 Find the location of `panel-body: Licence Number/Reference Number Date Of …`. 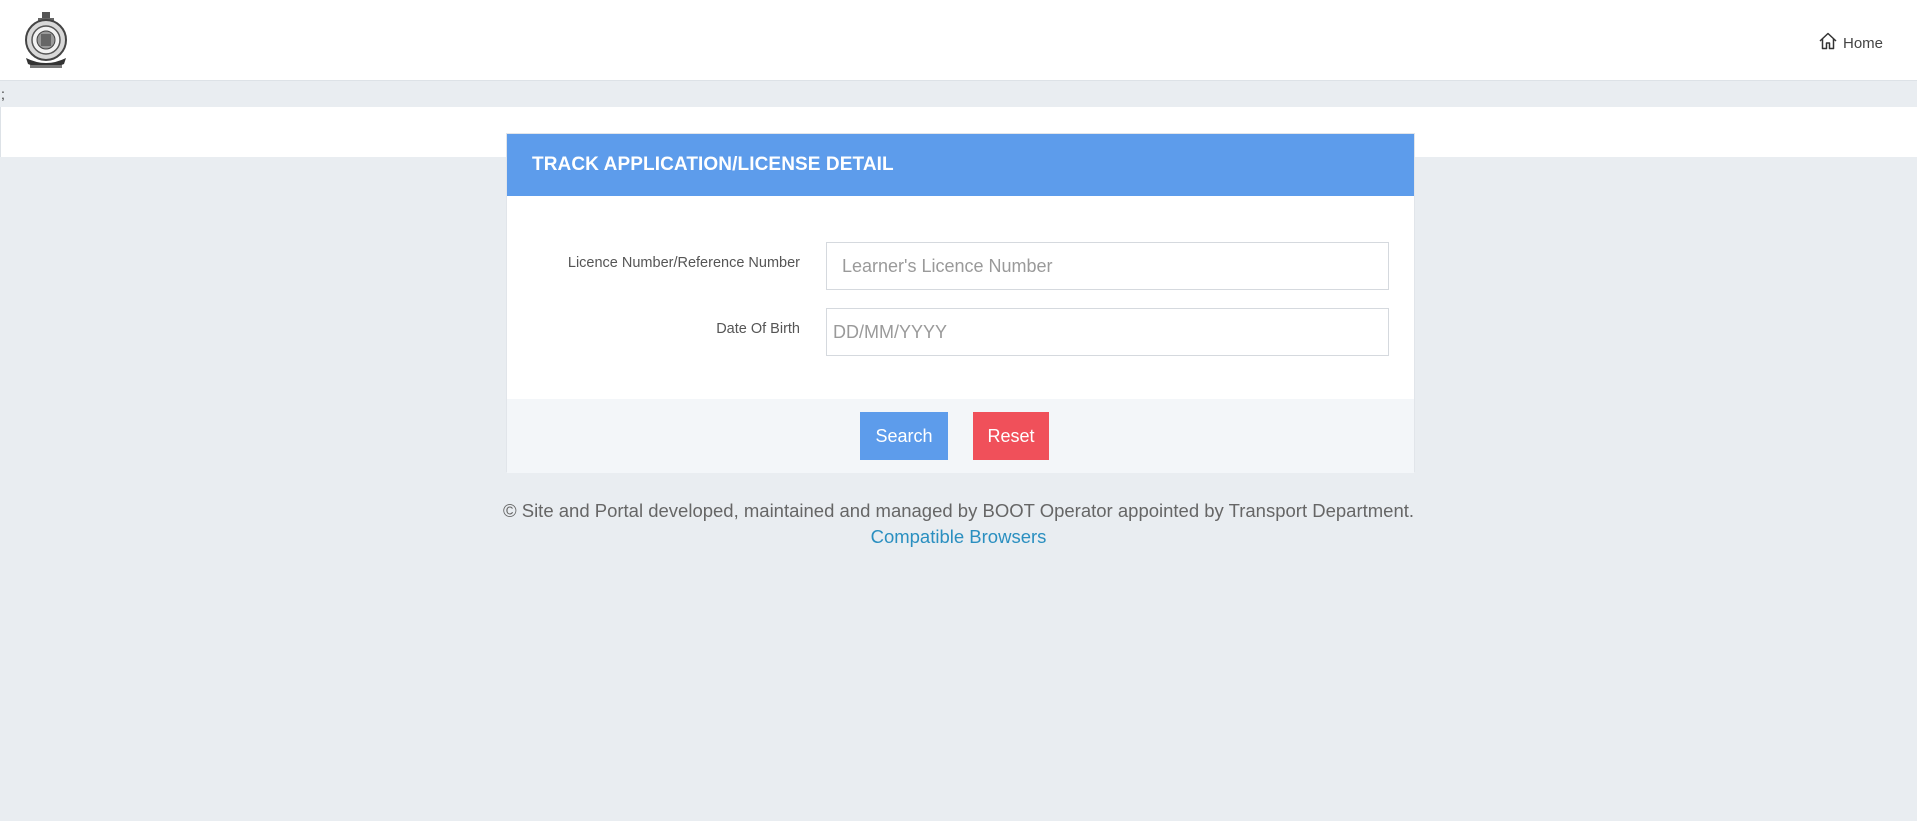

panel-body: Licence Number/Reference Number Date Of … is located at coordinates (960, 297).